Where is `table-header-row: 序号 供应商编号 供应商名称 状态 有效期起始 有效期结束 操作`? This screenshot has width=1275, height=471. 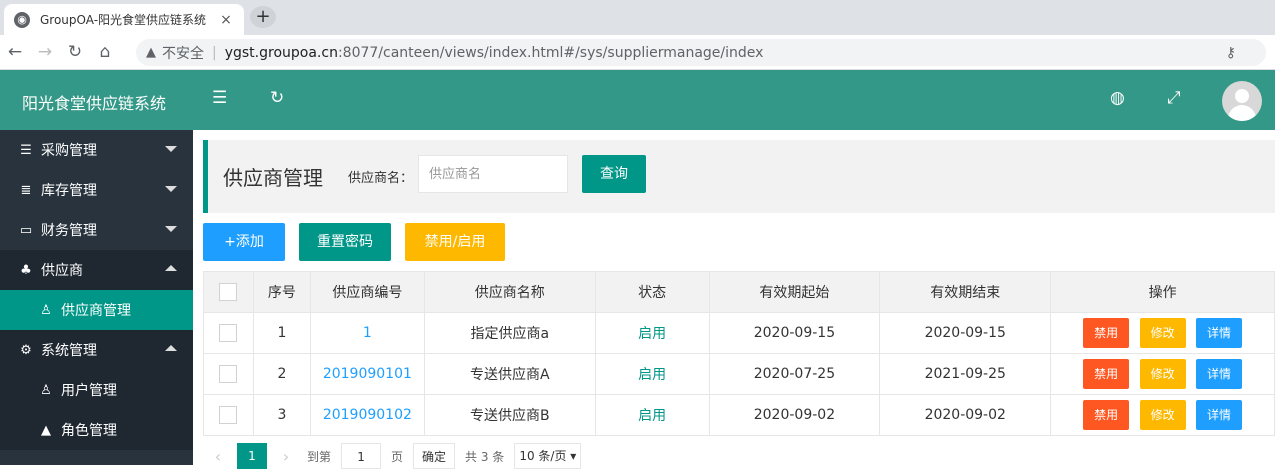 table-header-row: 序号 供应商编号 供应商名称 状态 有效期起始 有效期结束 操作 is located at coordinates (739, 292).